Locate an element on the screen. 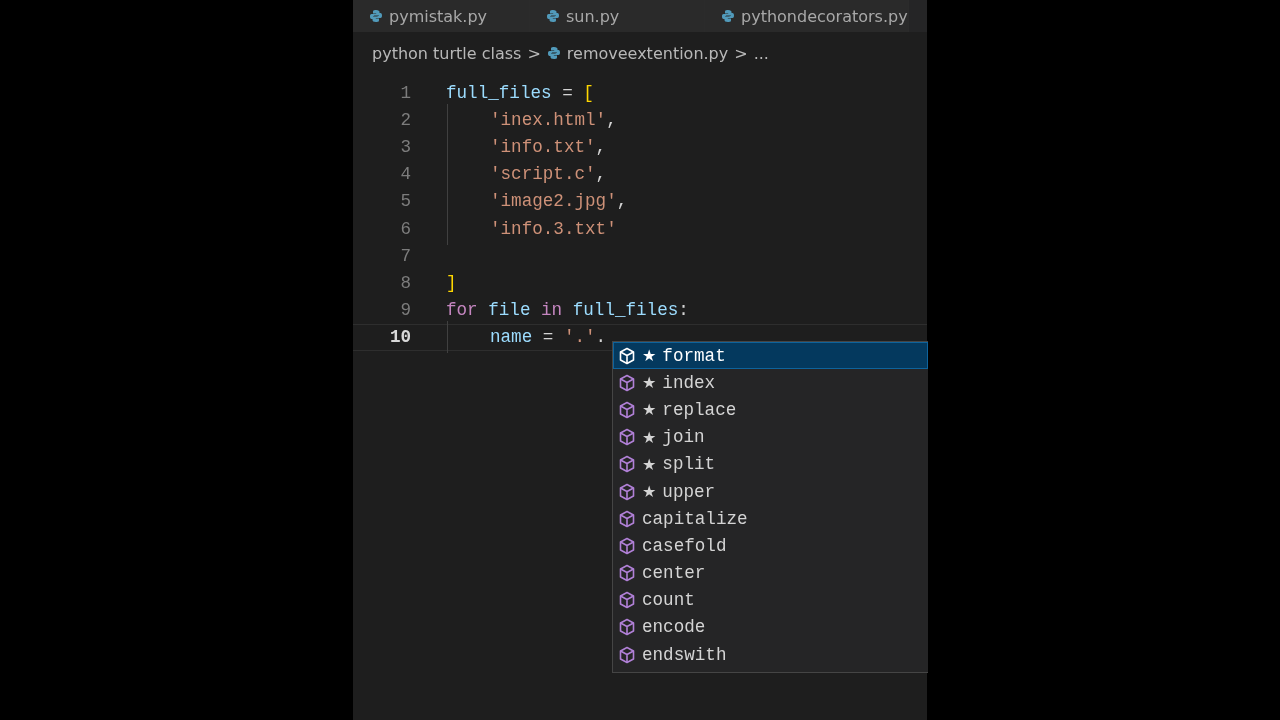 The image size is (1280, 720). line-number: 6 is located at coordinates (405, 228).